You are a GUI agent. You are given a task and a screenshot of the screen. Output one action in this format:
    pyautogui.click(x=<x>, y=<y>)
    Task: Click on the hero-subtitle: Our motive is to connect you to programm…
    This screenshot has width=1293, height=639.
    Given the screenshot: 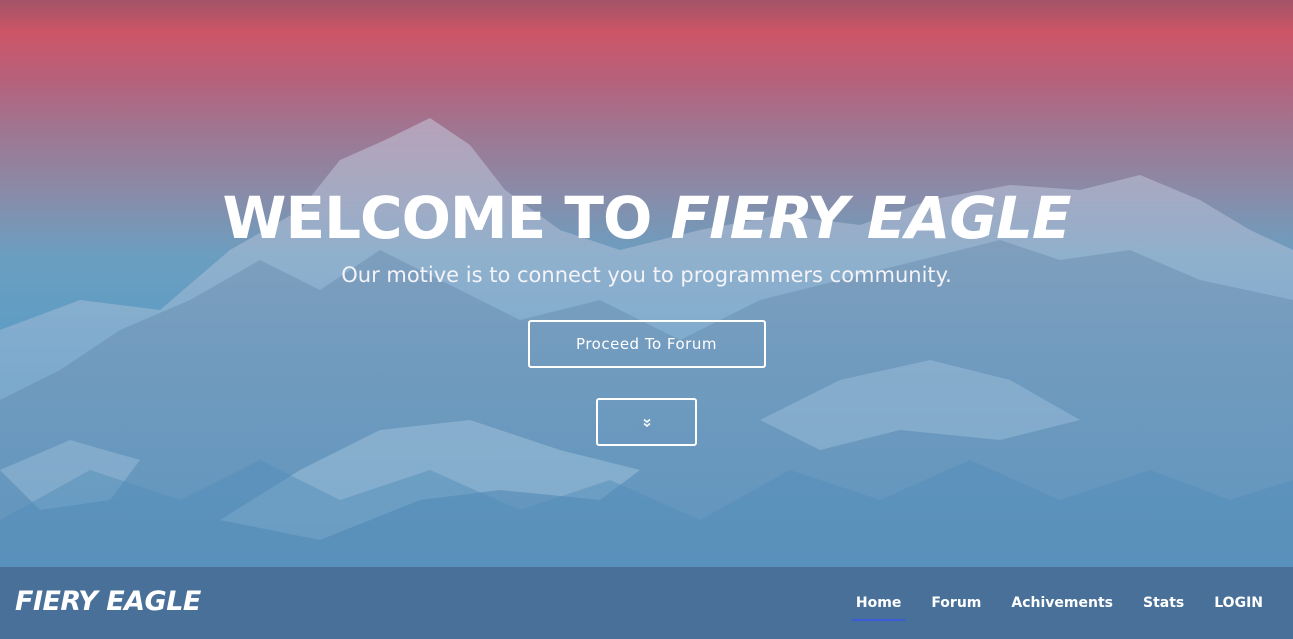 What is the action you would take?
    pyautogui.click(x=646, y=275)
    